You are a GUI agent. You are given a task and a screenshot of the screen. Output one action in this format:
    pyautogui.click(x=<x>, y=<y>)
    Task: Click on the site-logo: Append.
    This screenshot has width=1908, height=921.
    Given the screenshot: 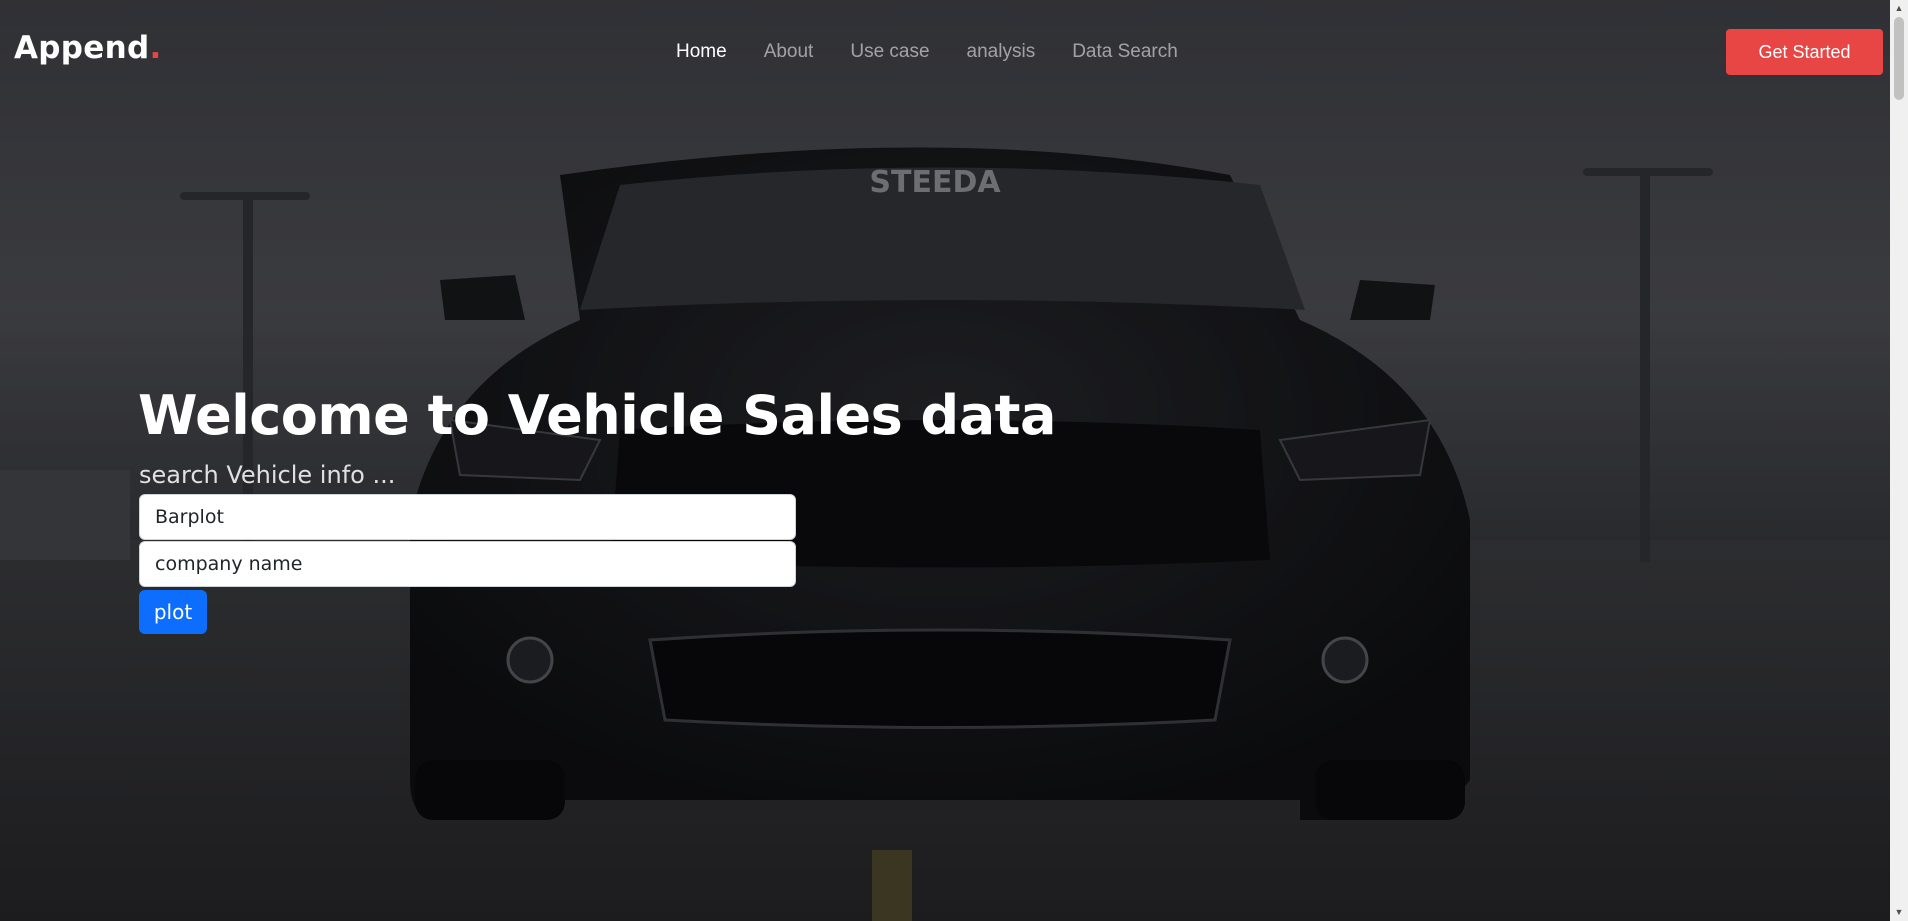 What is the action you would take?
    pyautogui.click(x=88, y=48)
    